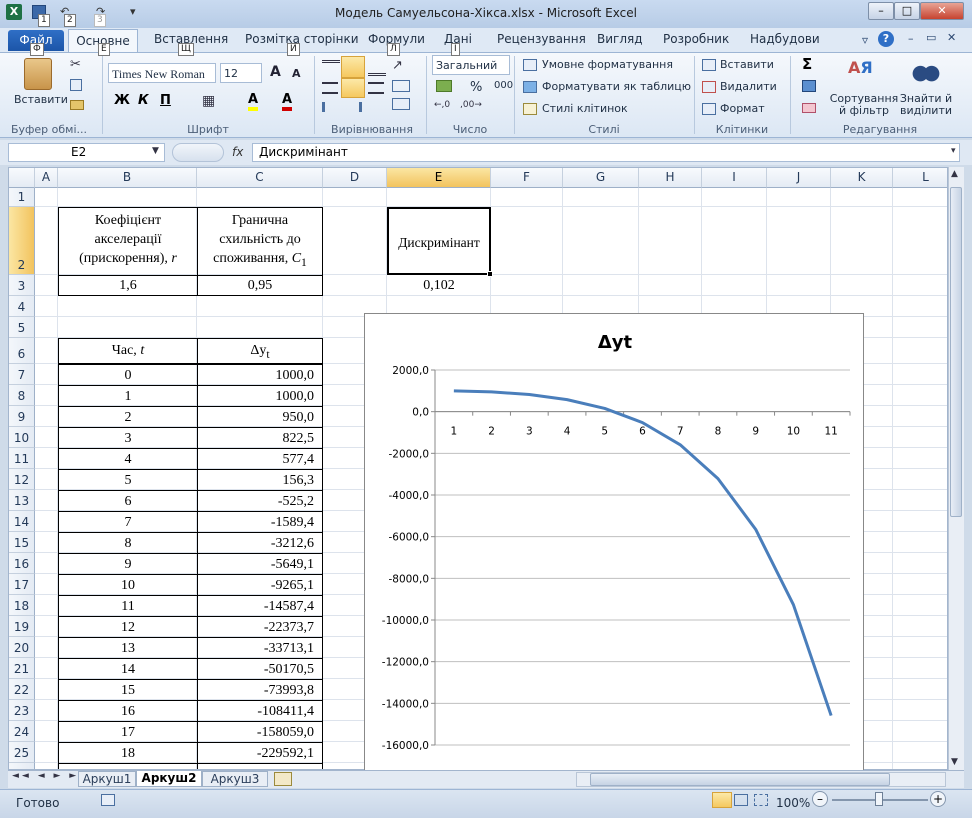 The width and height of the screenshot is (972, 818). Describe the element at coordinates (128, 480) in the screenshot. I see `time-cell: 5` at that location.